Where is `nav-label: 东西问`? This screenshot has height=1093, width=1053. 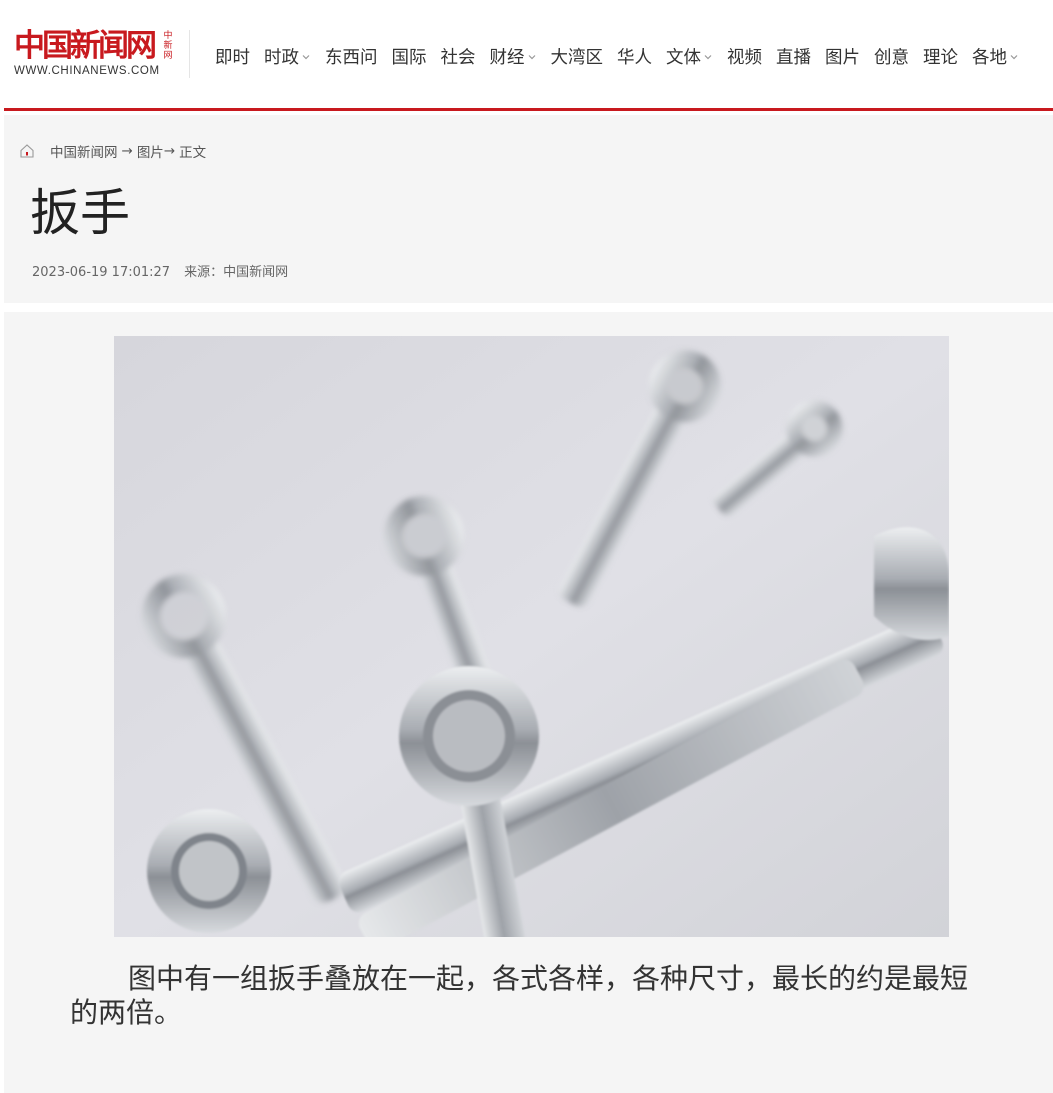
nav-label: 东西问 is located at coordinates (351, 58).